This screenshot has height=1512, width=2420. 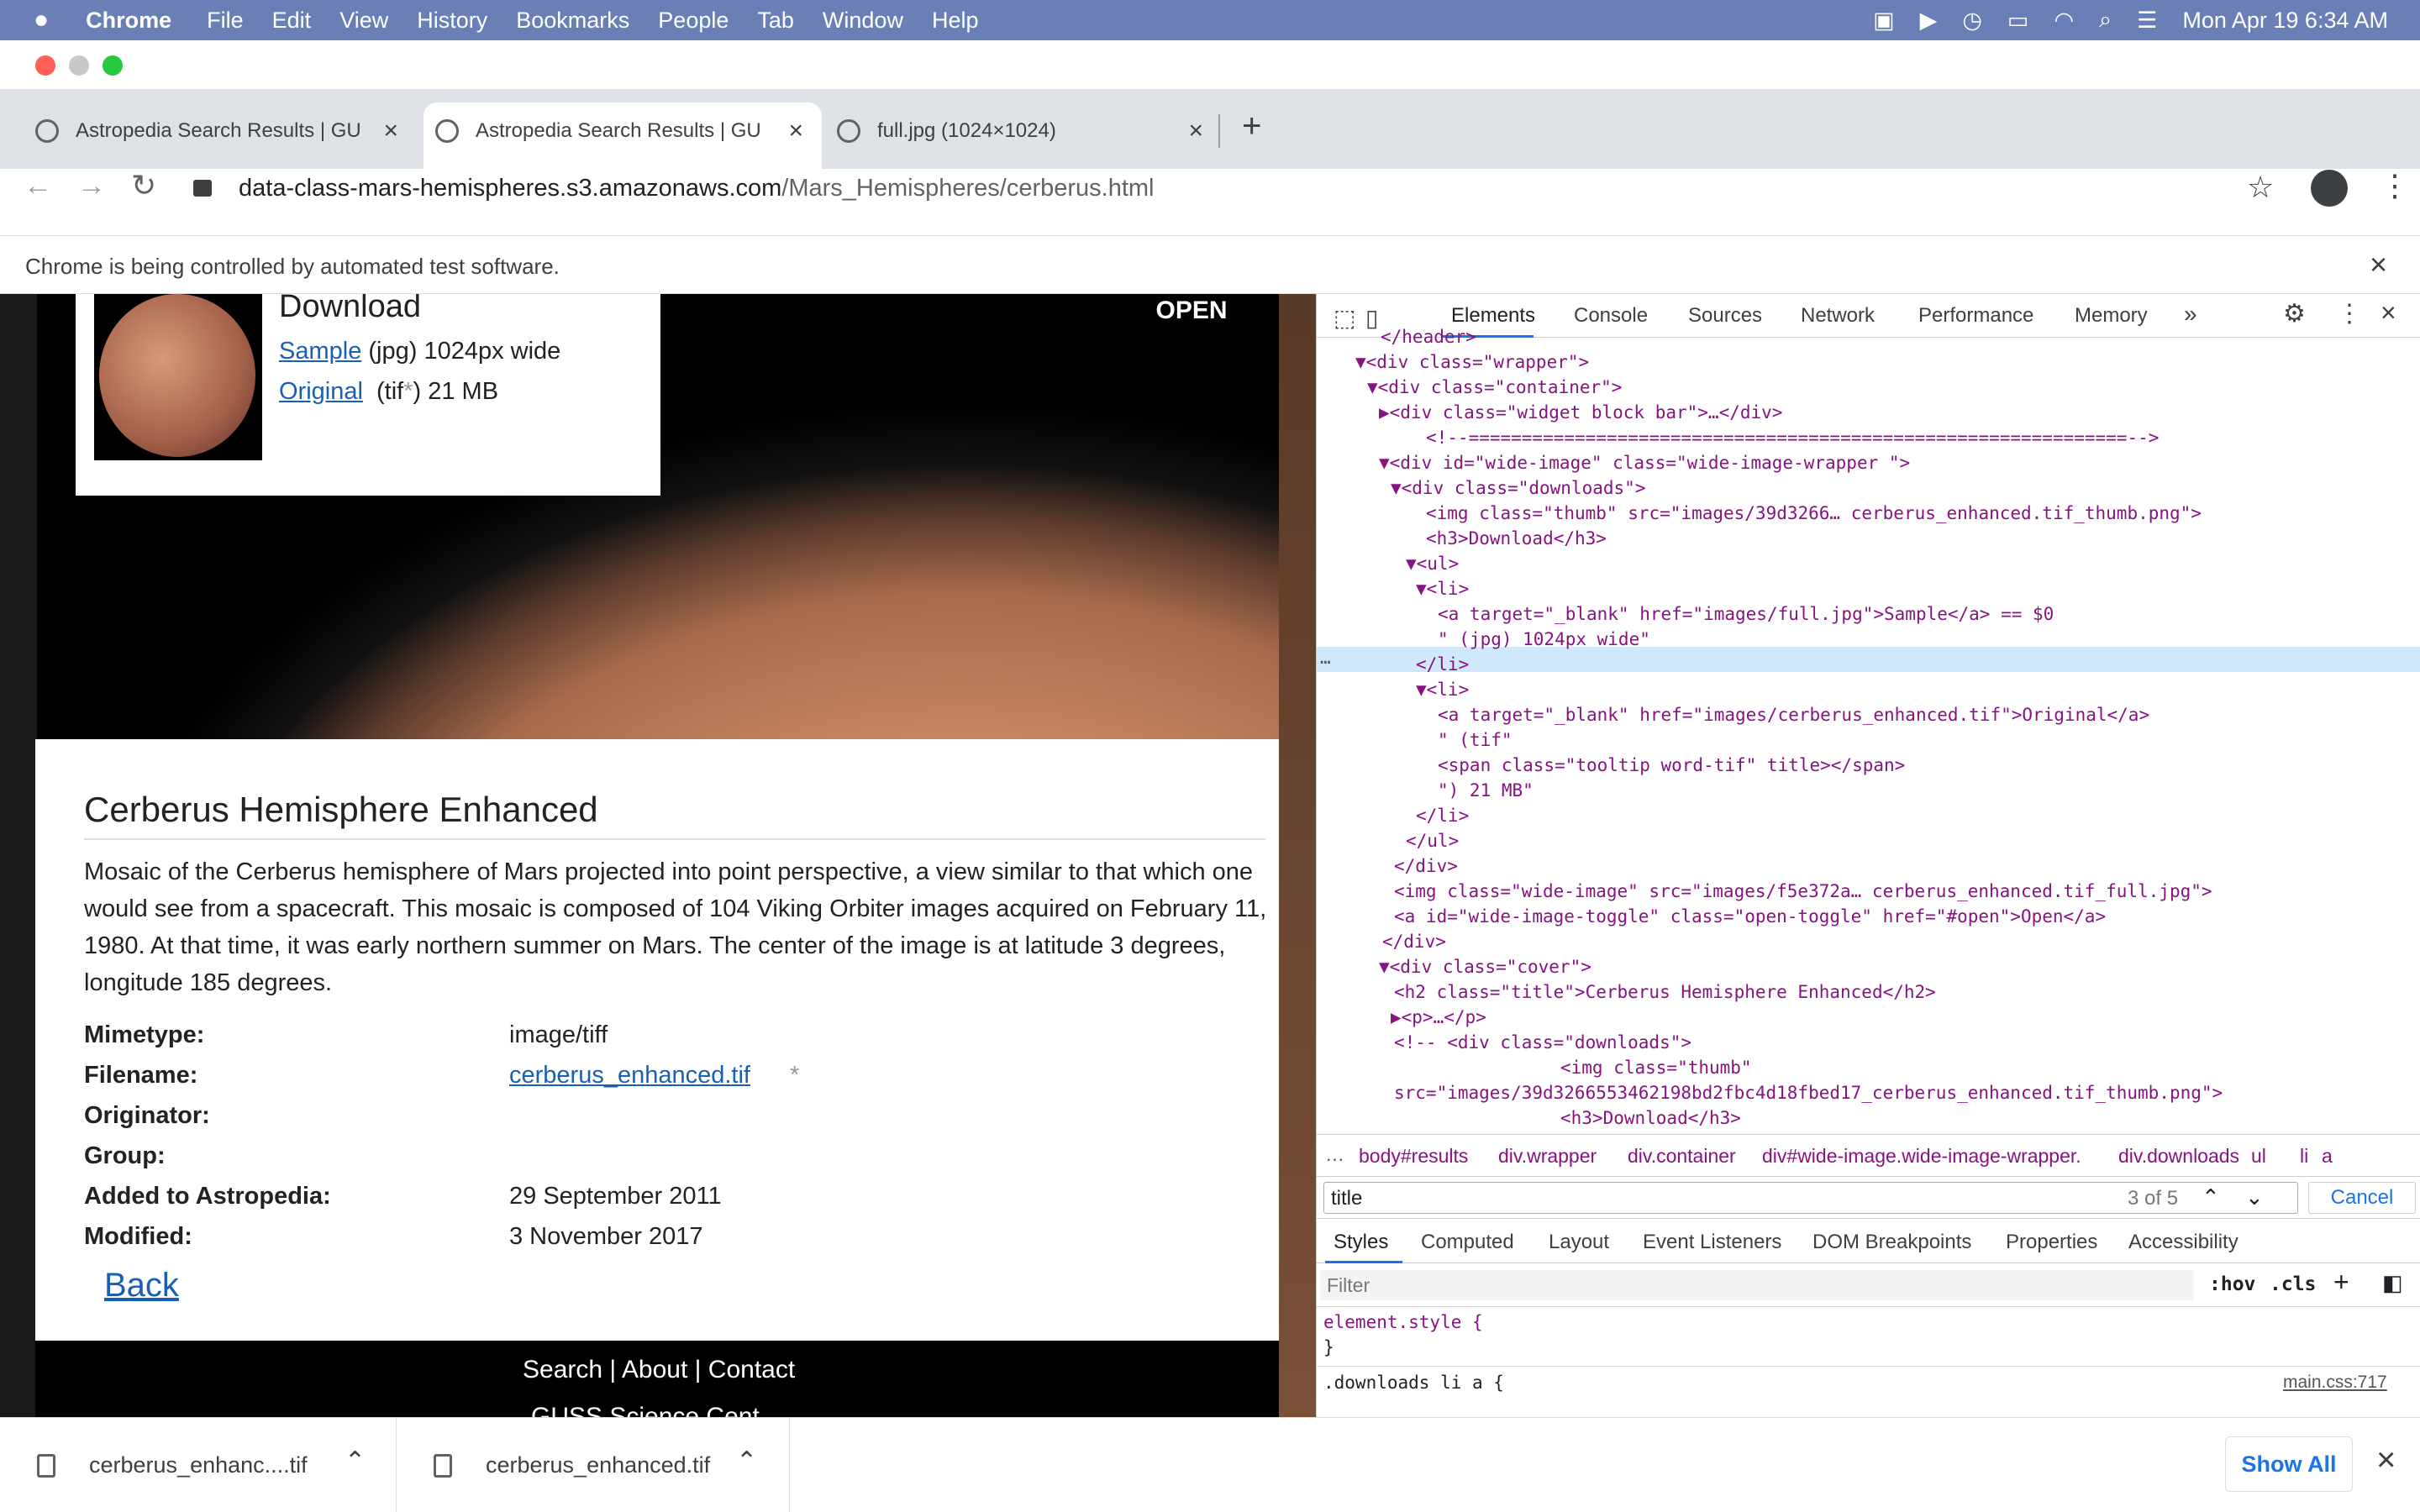 What do you see at coordinates (1884, 21) in the screenshot?
I see `camera-icon: ▣` at bounding box center [1884, 21].